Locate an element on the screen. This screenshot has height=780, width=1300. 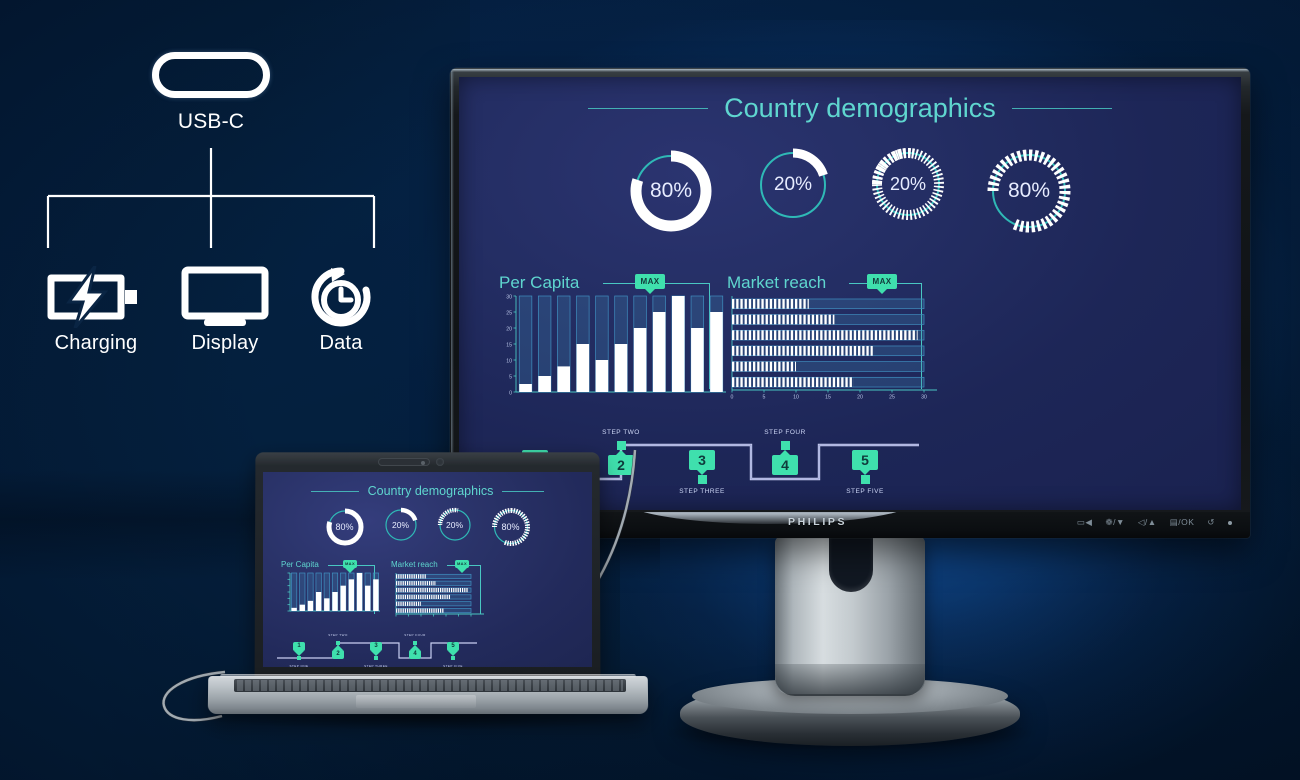
monitor-chin-sheen is located at coordinates (770, 518).